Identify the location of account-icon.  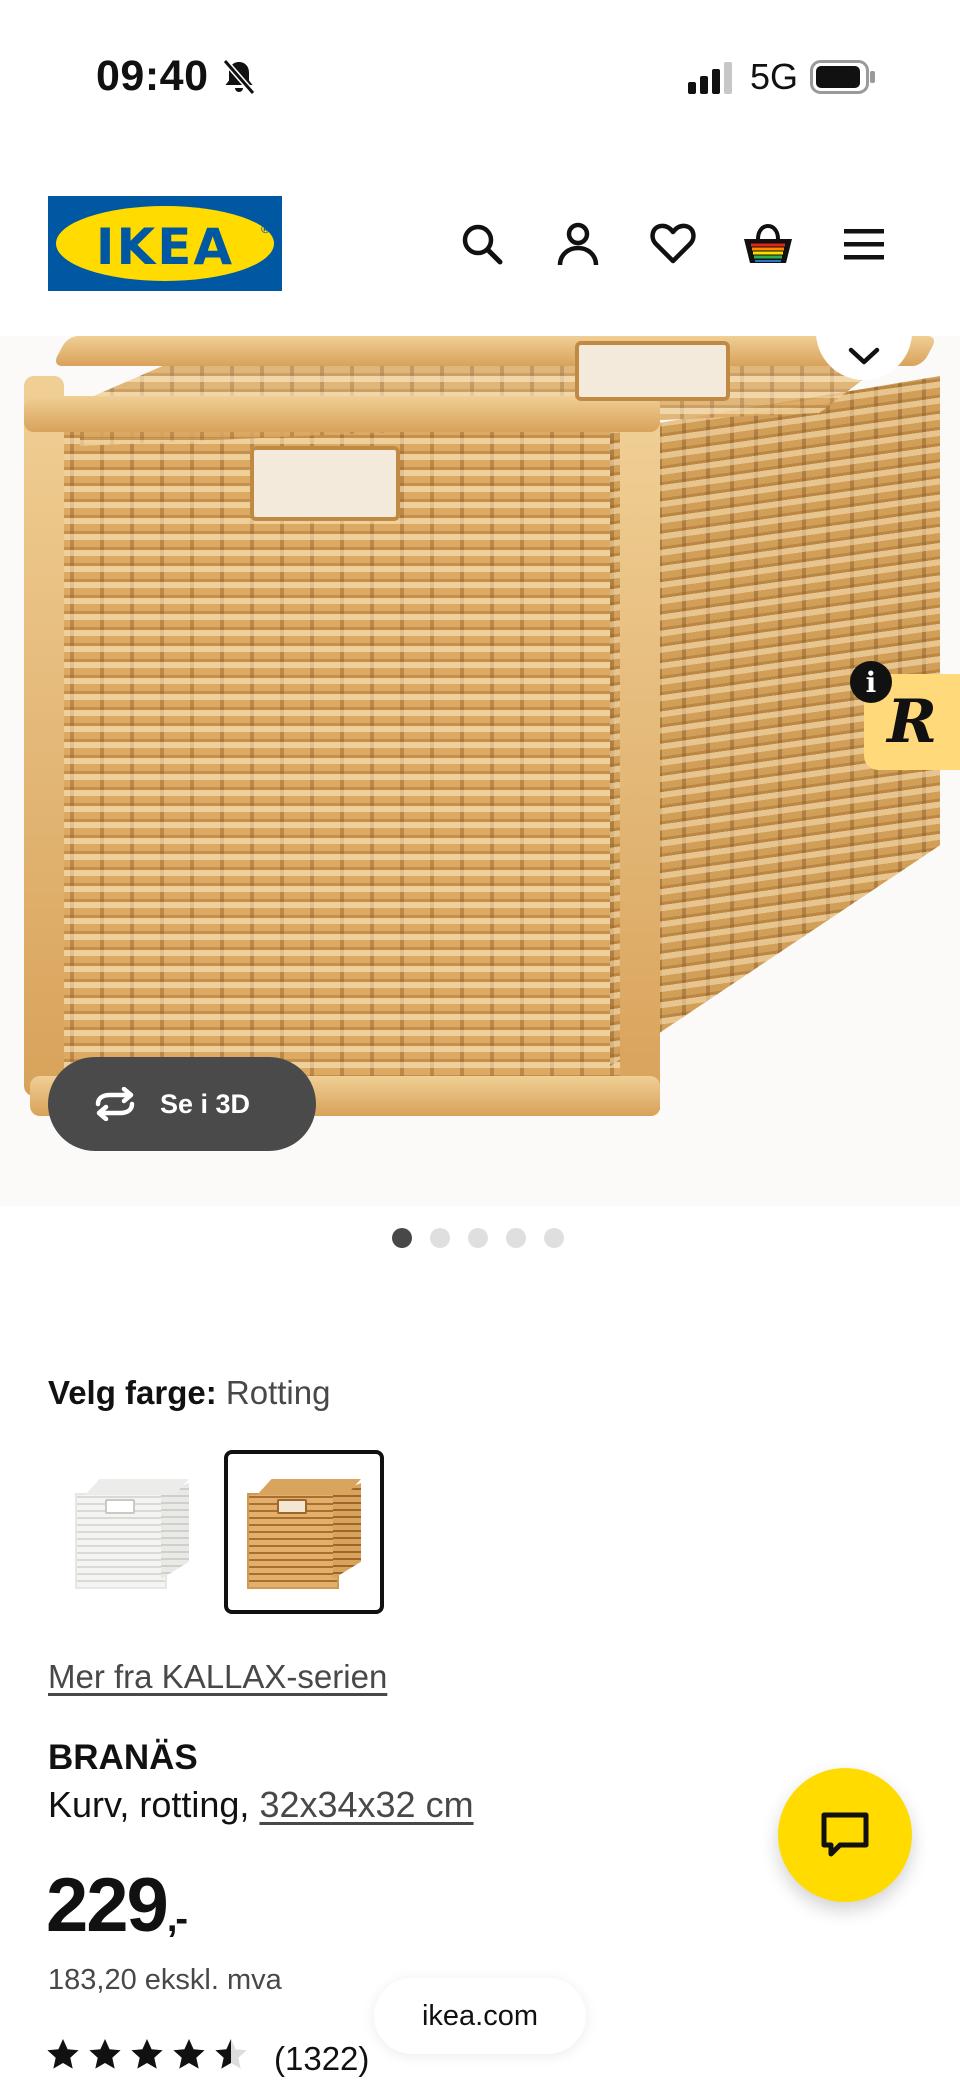
(578, 244).